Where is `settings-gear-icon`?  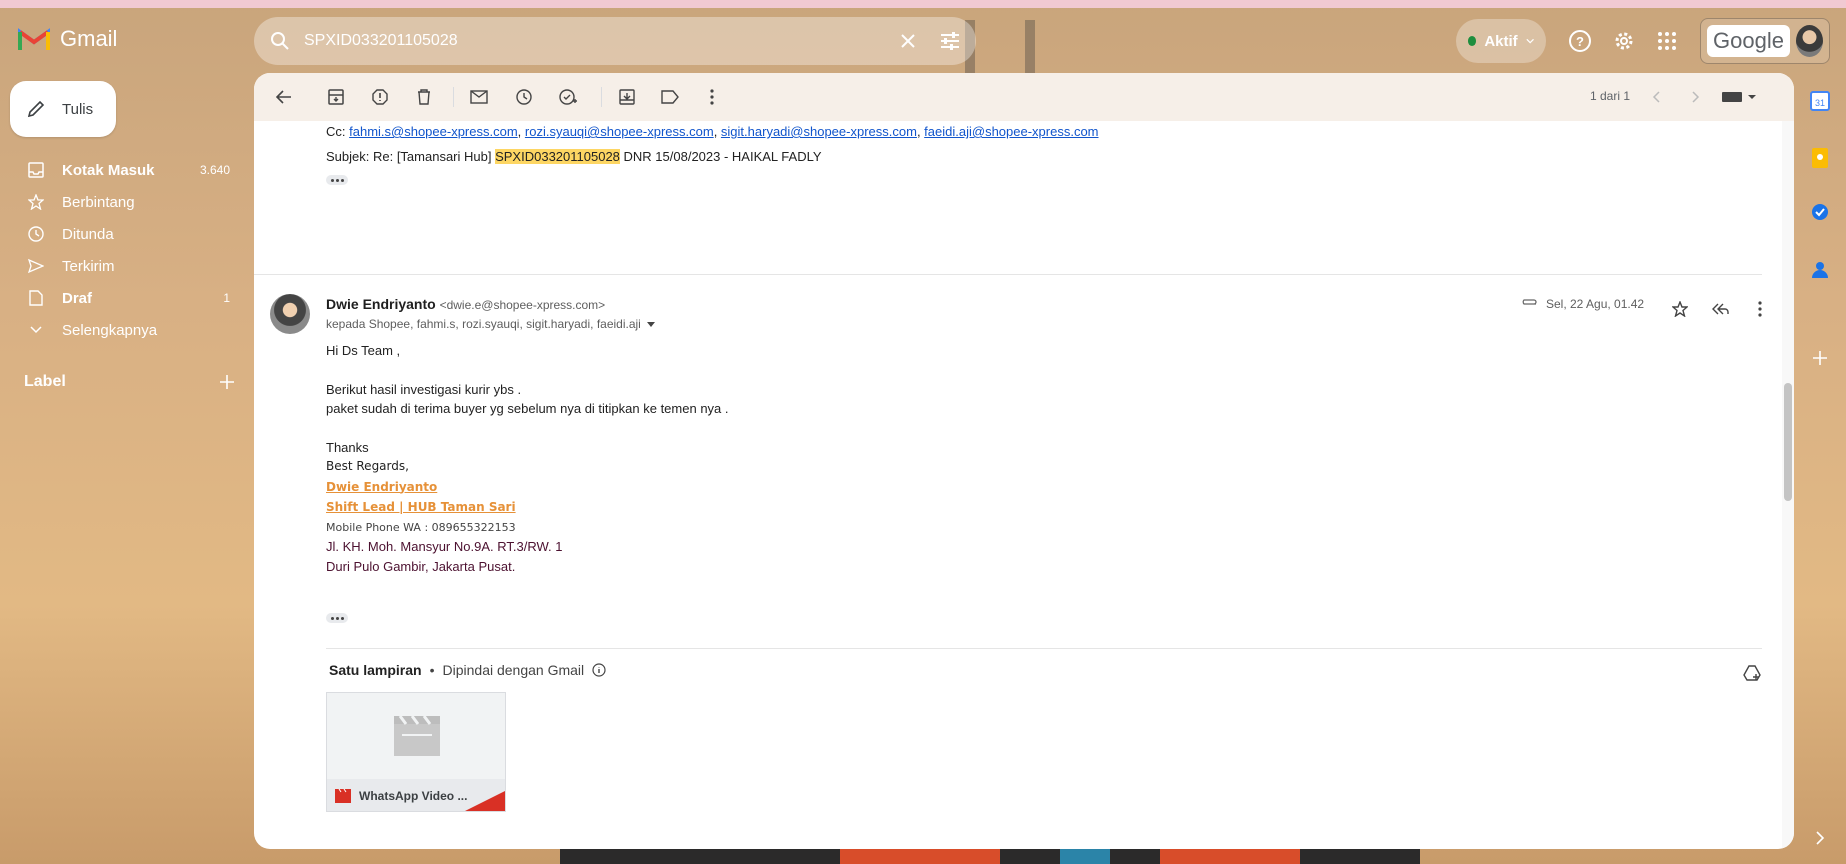 settings-gear-icon is located at coordinates (1624, 41).